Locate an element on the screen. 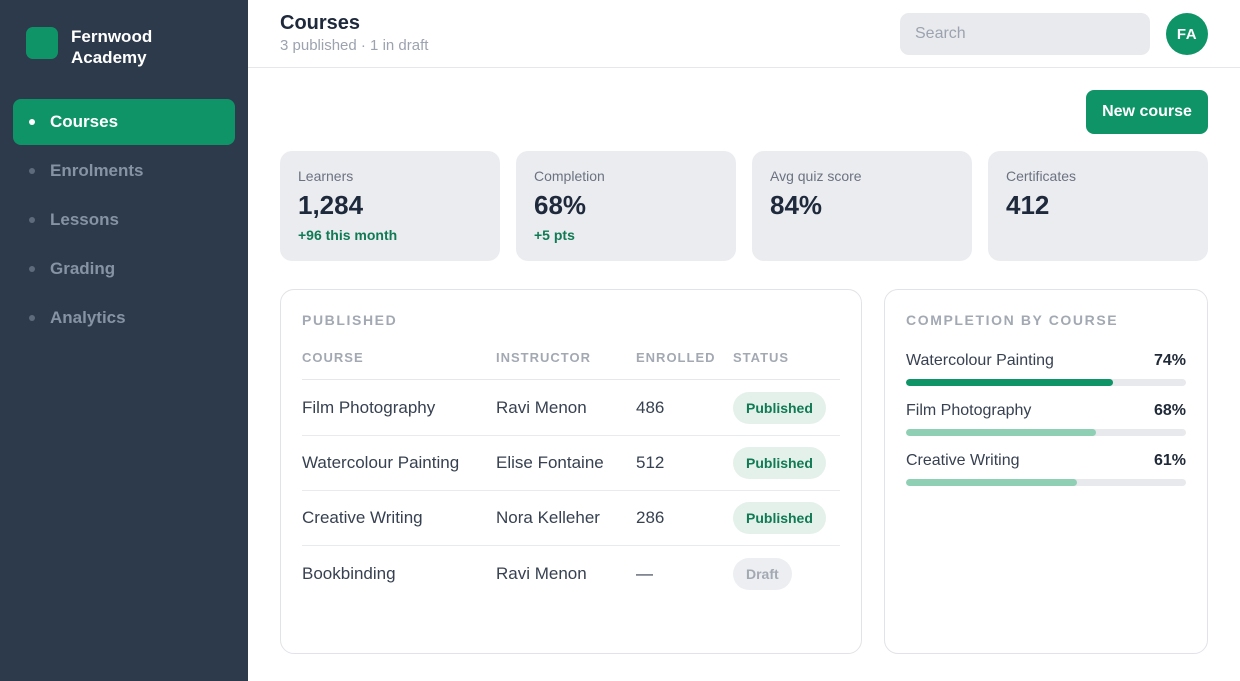 The image size is (1240, 681). sidebar-item-analytics: Analytics is located at coordinates (124, 318).